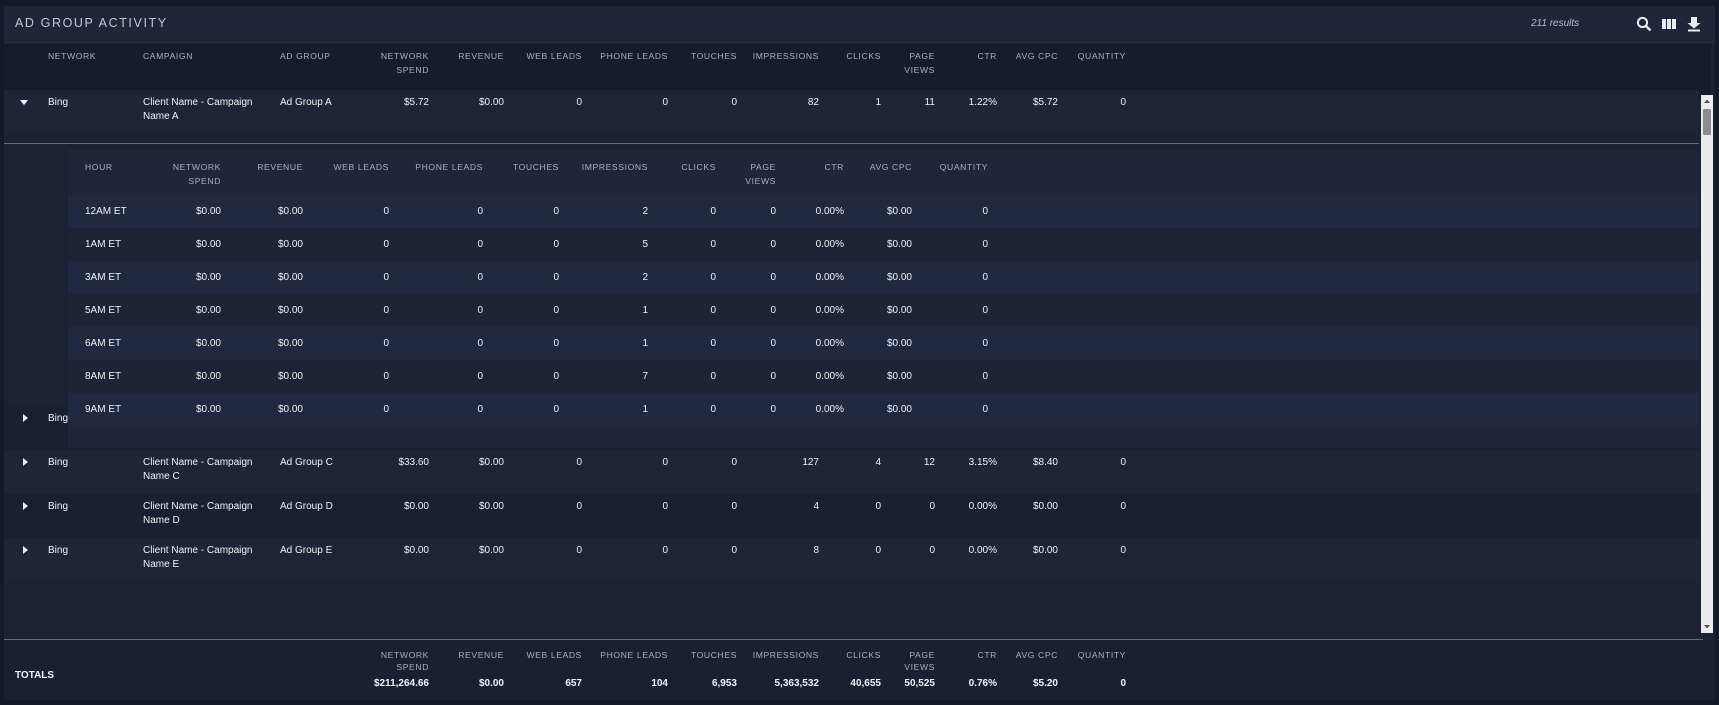 The image size is (1719, 705). What do you see at coordinates (554, 655) in the screenshot?
I see `totals-header-web-leads: WEB LEADS` at bounding box center [554, 655].